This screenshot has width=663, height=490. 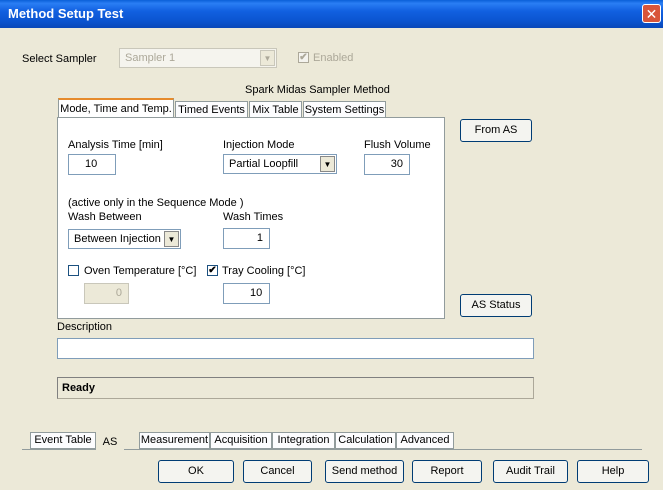 I want to click on tab-measurement: Measurement, so click(x=174, y=440).